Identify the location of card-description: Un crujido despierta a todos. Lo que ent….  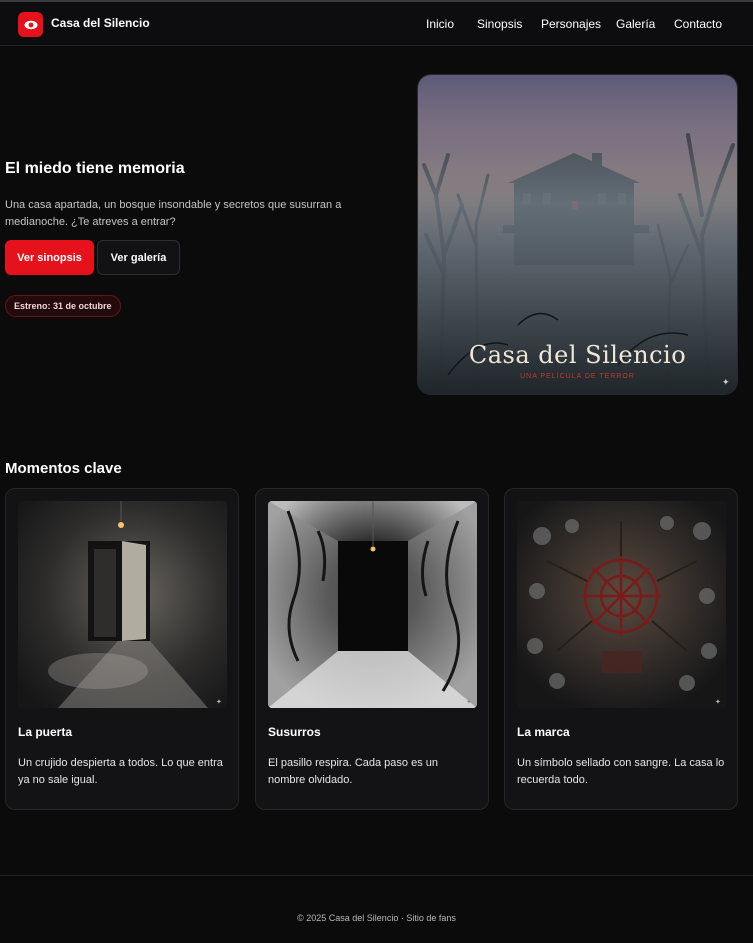
(120, 771).